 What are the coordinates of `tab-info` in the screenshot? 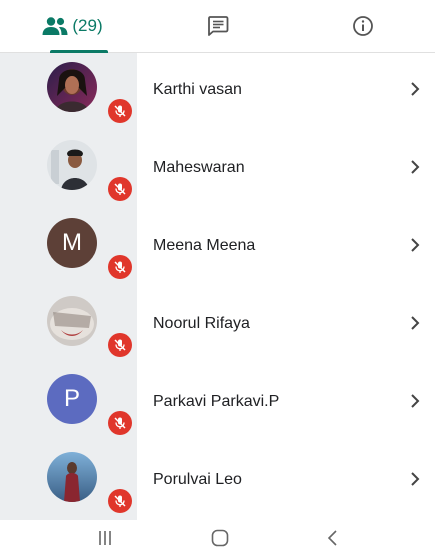 It's located at (362, 26).